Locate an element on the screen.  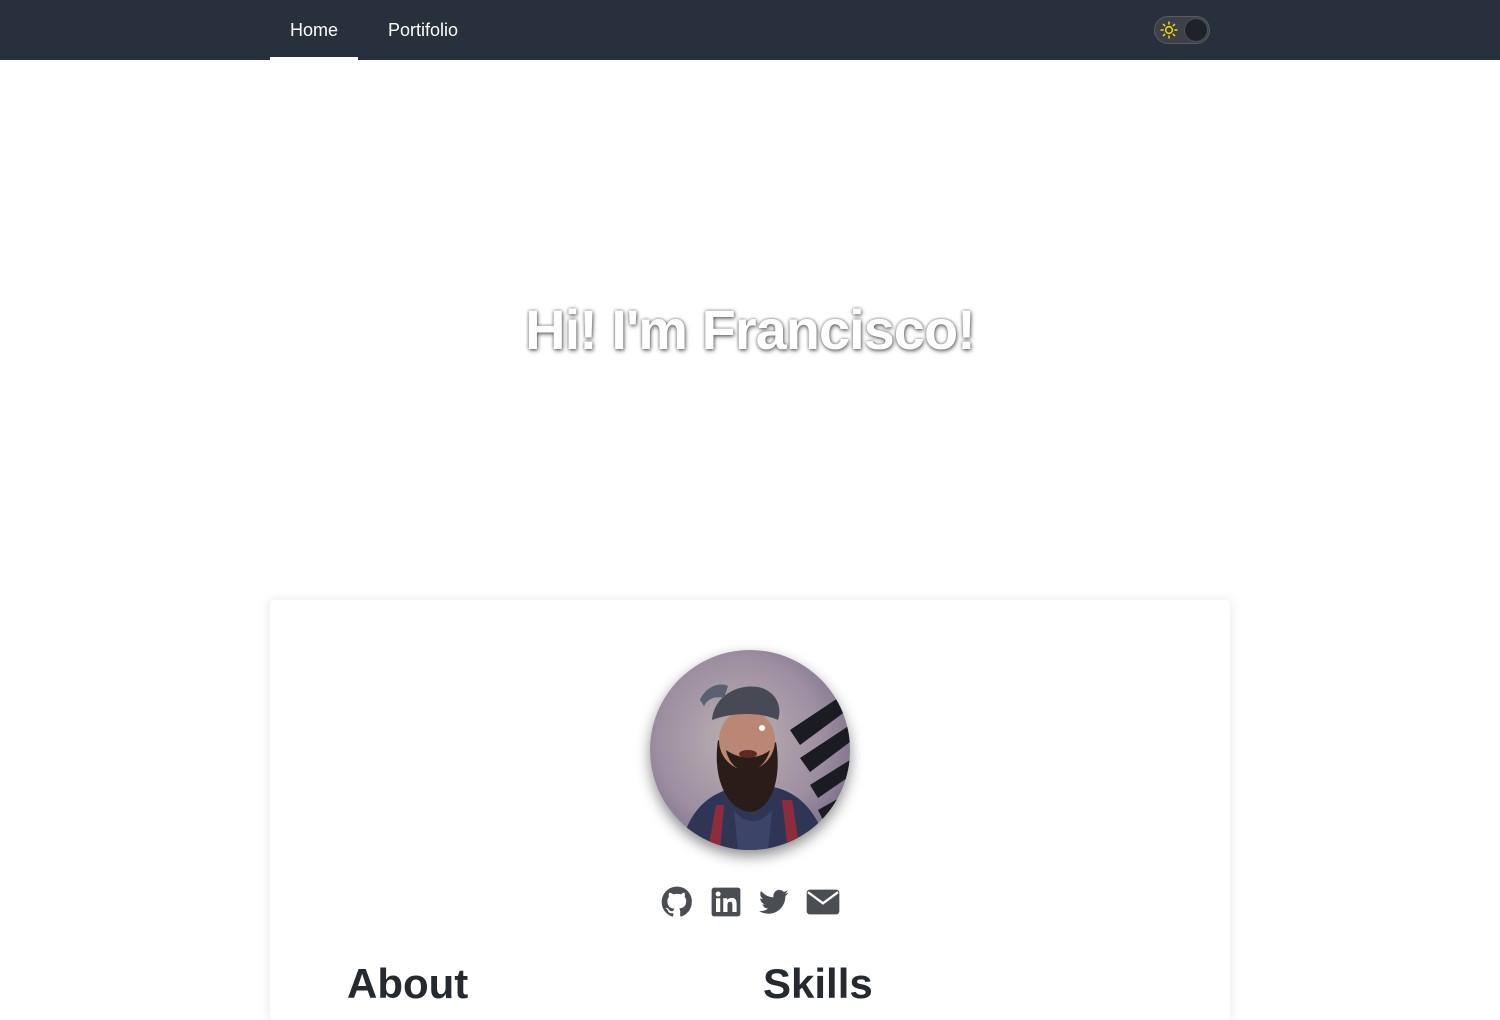
top-navbar: Home Portifolio is located at coordinates (750, 30).